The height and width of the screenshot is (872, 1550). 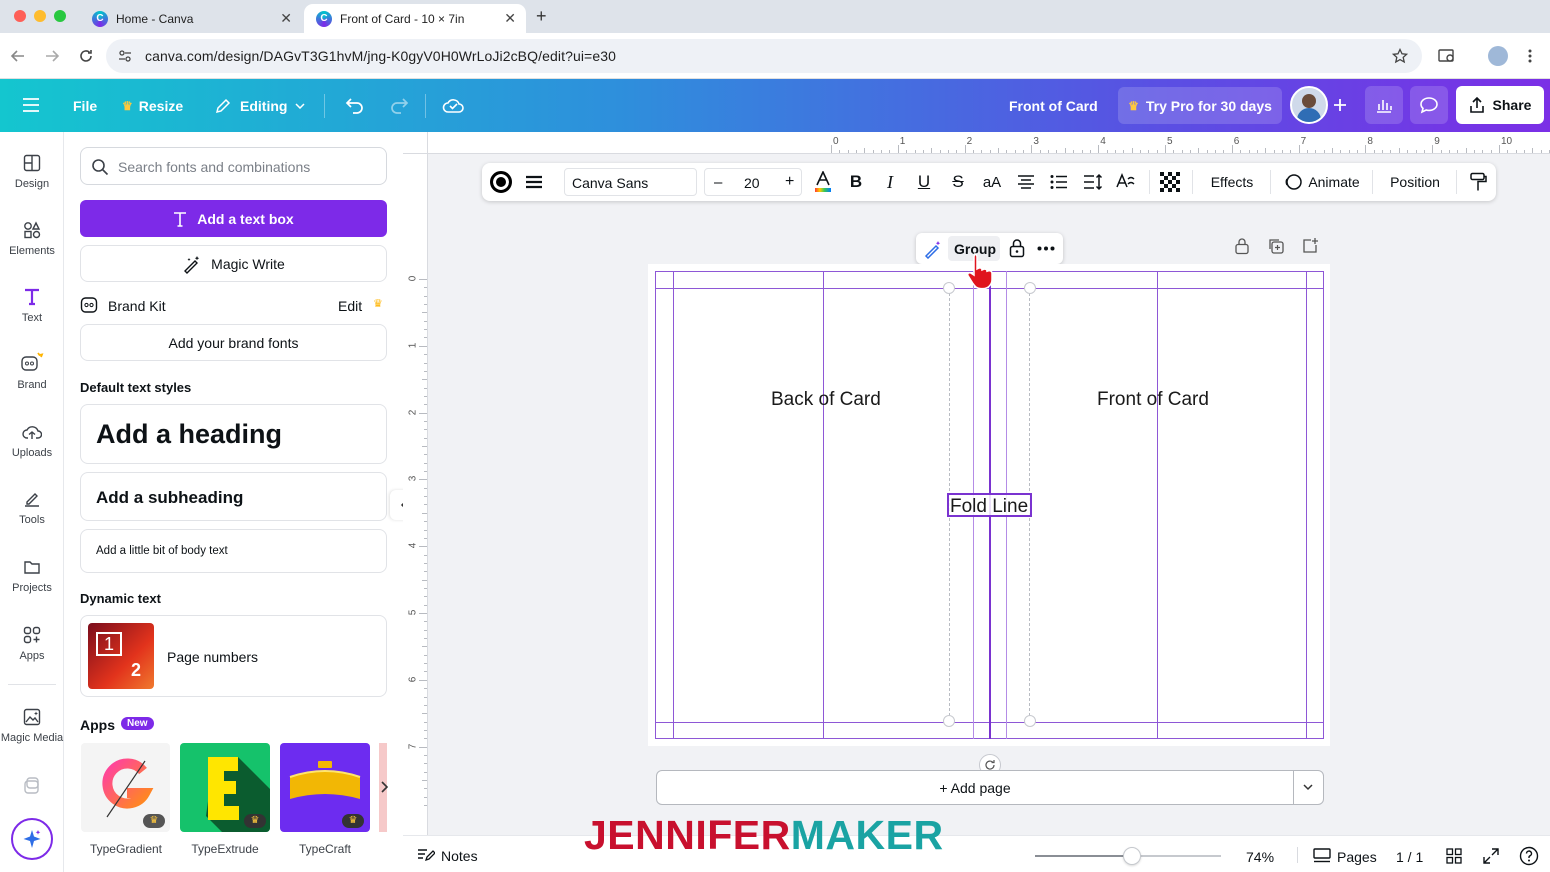 I want to click on new-tab-icon: +, so click(x=541, y=16).